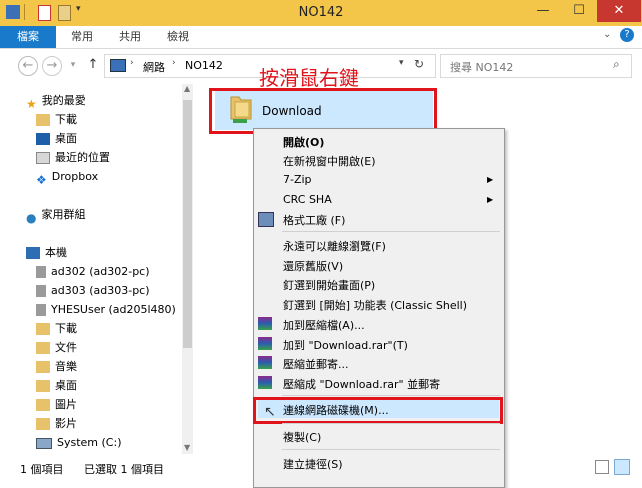 The image size is (642, 488). I want to click on nav-favorites: ★ 我的最愛, so click(56, 101).